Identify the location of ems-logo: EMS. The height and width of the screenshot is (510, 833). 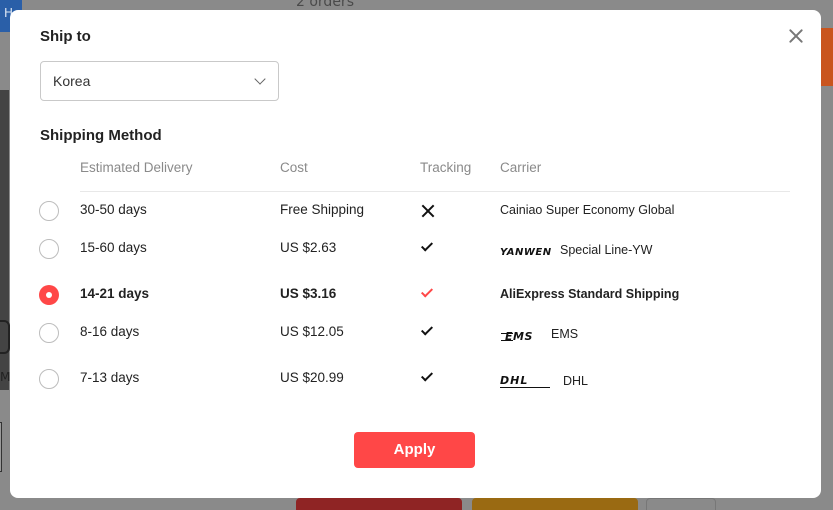
(517, 336).